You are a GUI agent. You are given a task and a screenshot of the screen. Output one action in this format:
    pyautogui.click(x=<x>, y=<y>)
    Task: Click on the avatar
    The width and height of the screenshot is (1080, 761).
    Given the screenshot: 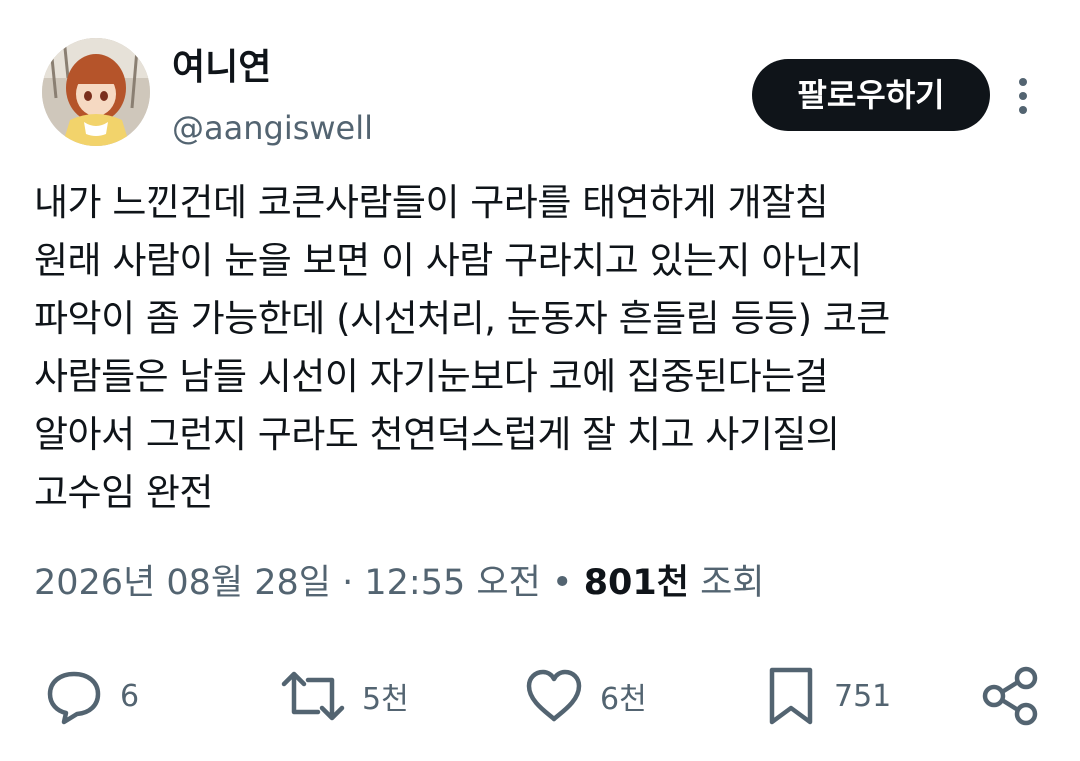 What is the action you would take?
    pyautogui.click(x=96, y=92)
    